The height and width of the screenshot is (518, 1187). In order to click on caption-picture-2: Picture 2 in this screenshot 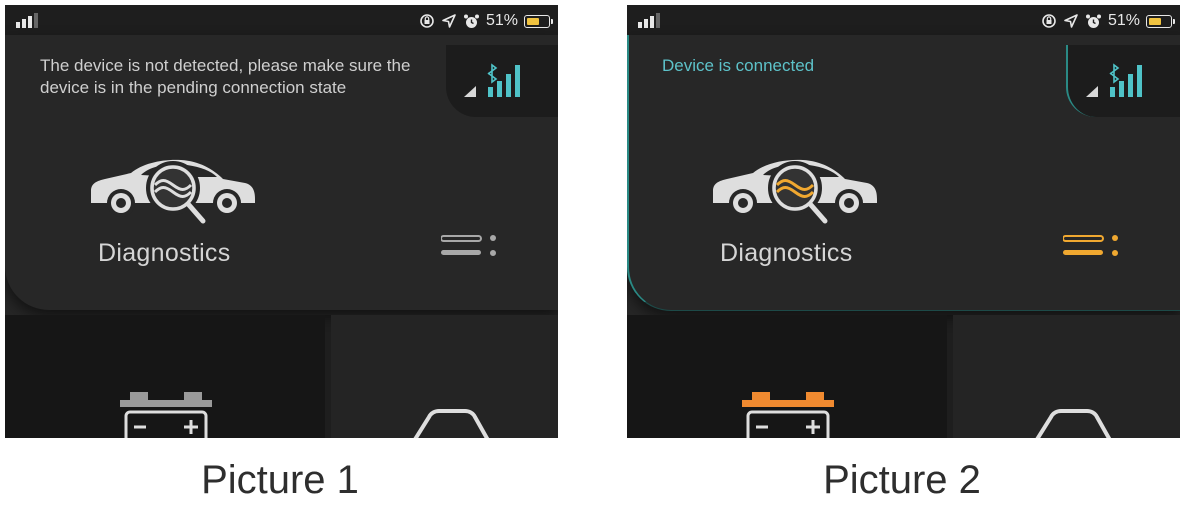, I will do `click(902, 480)`.